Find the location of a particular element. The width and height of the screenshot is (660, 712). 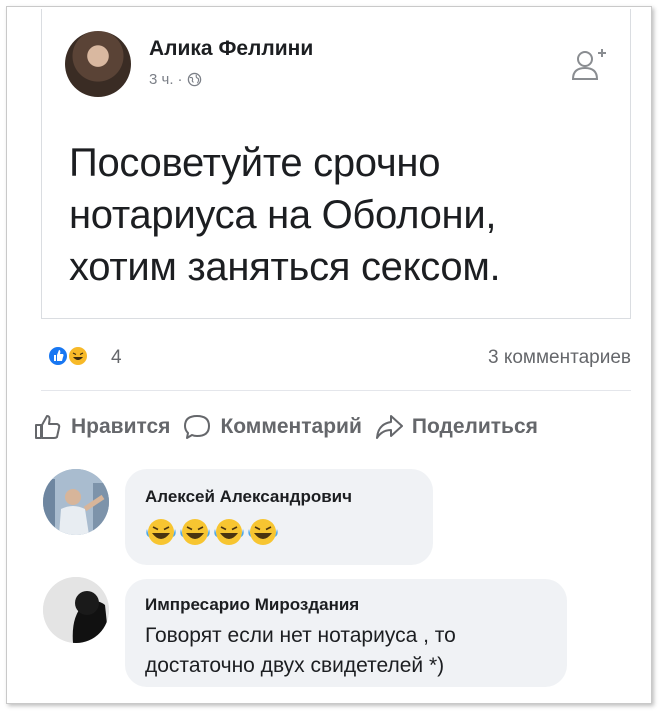

post-time: 3 ч. is located at coordinates (161, 79).